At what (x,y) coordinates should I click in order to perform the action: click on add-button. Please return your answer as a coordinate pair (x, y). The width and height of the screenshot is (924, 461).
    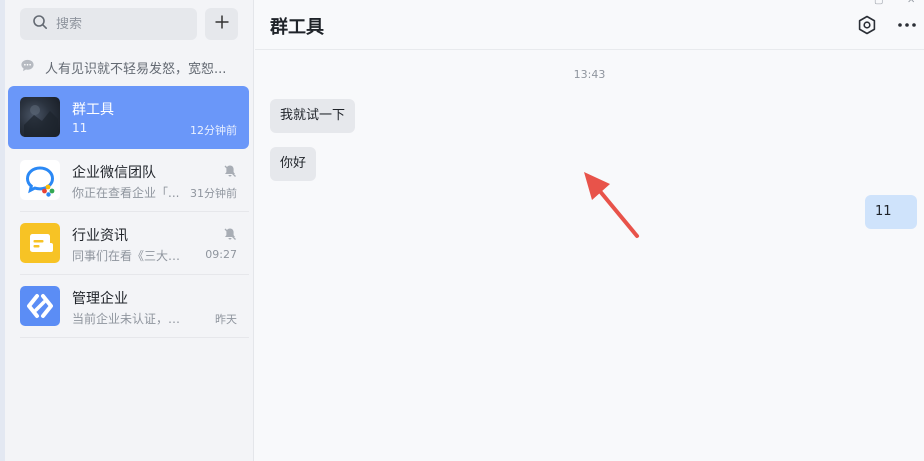
    Looking at the image, I should click on (221, 24).